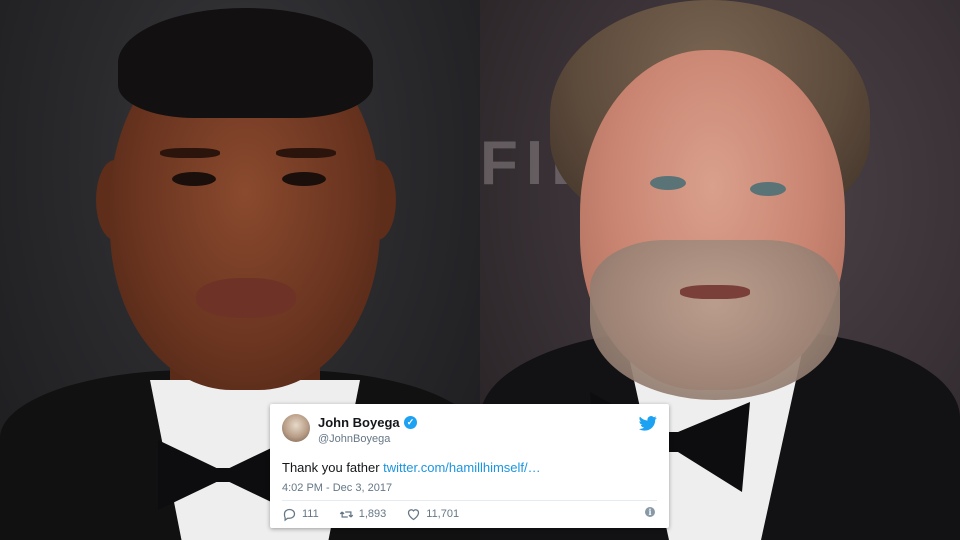  What do you see at coordinates (414, 514) in the screenshot?
I see `heart-icon` at bounding box center [414, 514].